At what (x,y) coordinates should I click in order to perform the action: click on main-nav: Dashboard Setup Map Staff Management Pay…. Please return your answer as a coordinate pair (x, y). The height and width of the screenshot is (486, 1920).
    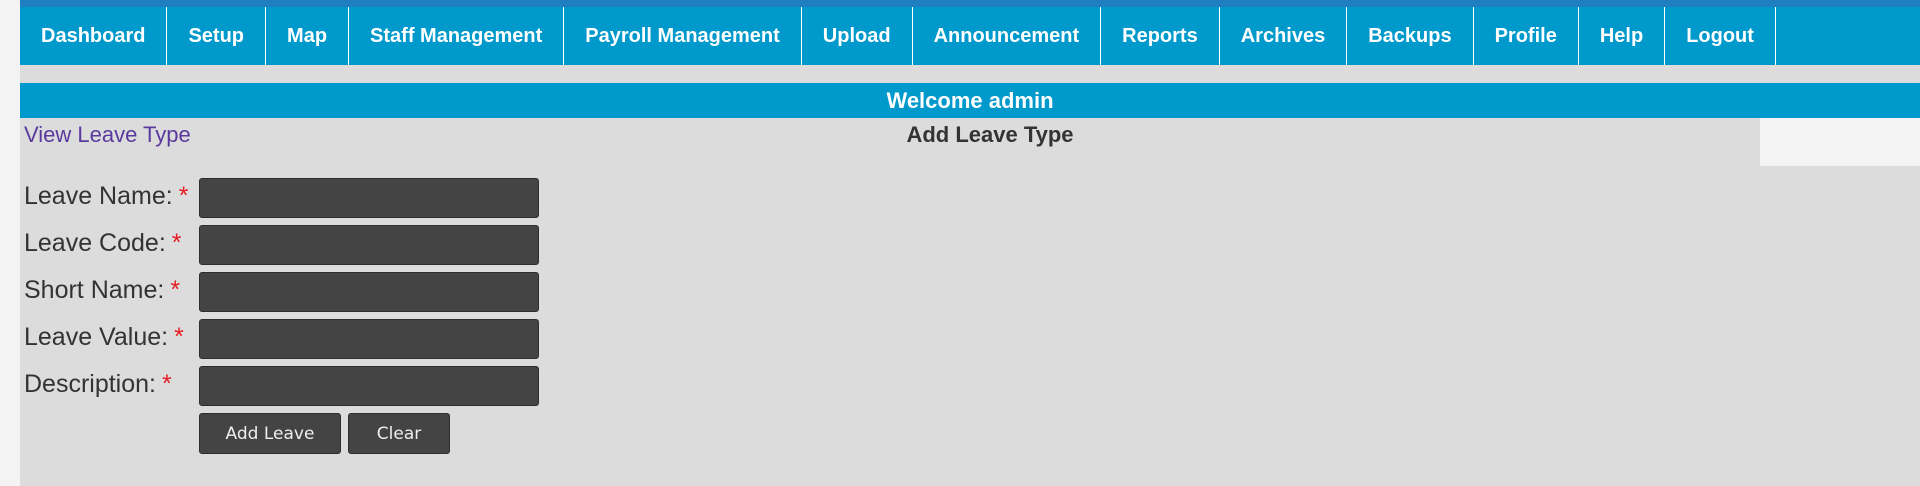
    Looking at the image, I should click on (970, 36).